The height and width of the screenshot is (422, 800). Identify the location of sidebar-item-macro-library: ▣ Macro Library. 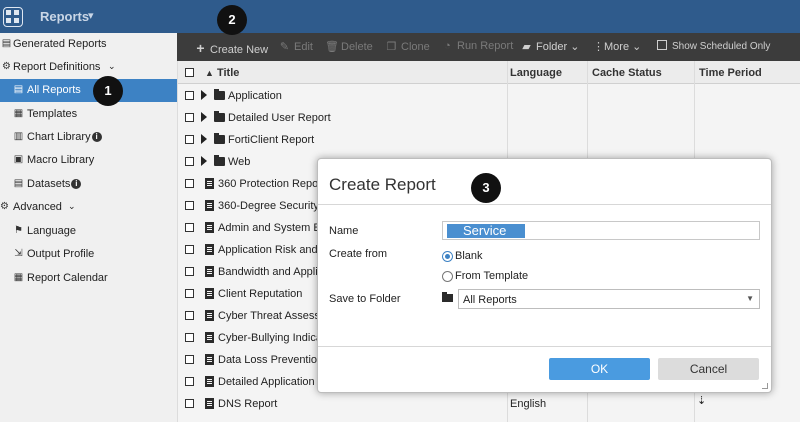
(88, 160).